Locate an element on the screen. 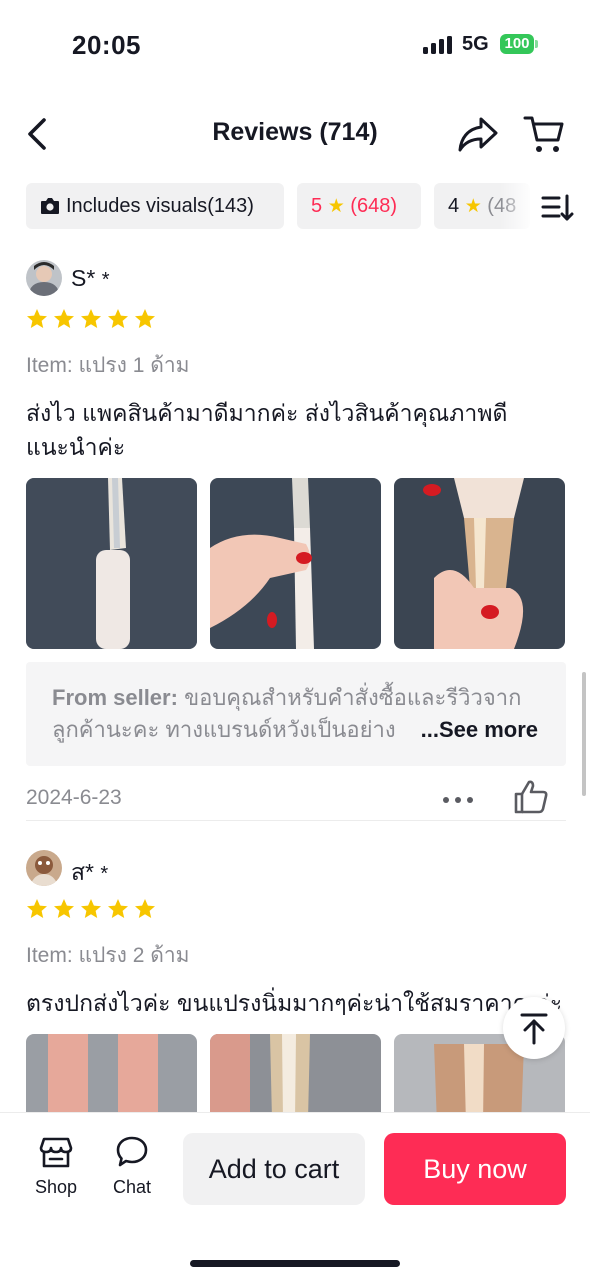  battery-level: 100 is located at coordinates (517, 44).